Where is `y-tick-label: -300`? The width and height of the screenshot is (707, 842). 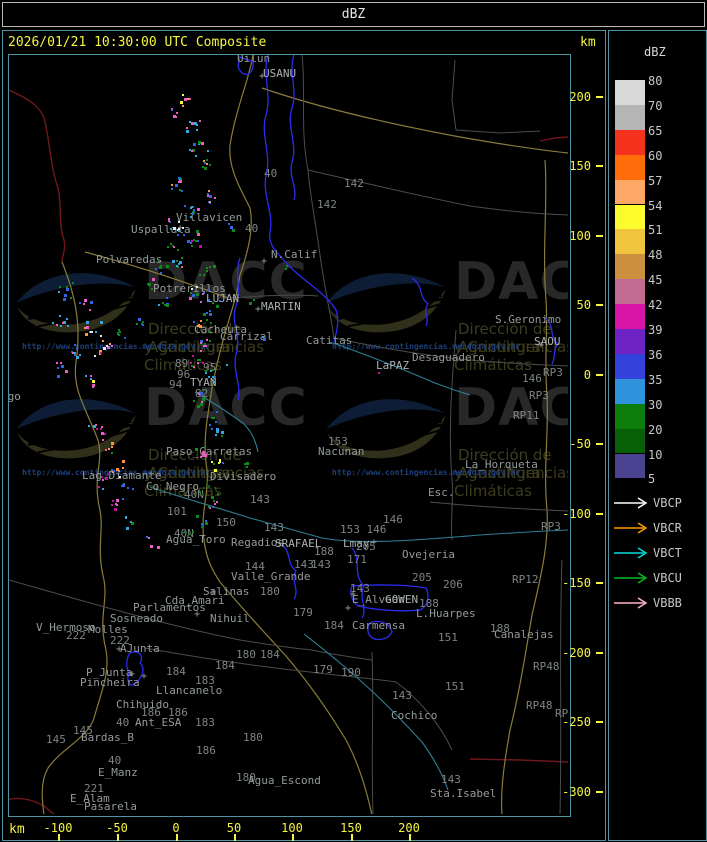 y-tick-label: -300 is located at coordinates (576, 792).